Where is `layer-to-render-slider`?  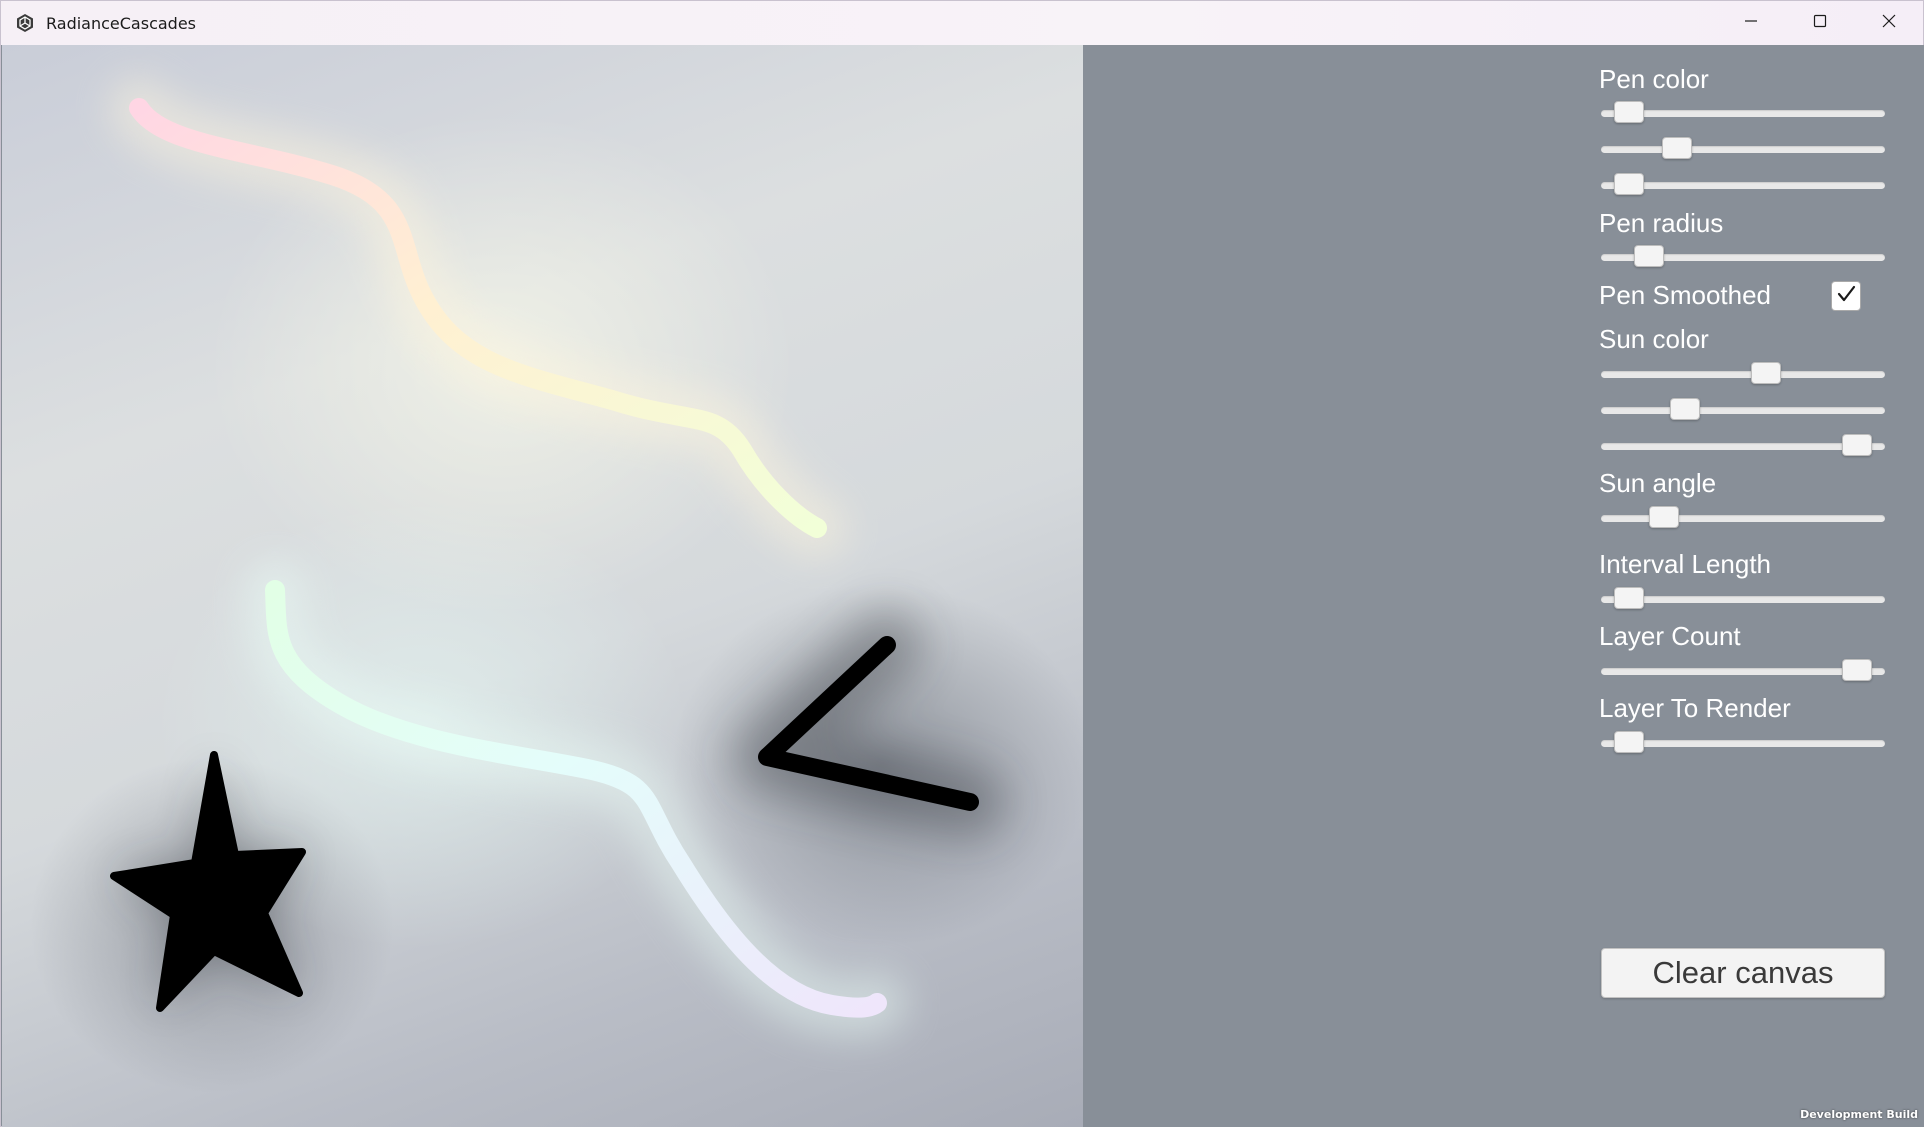 layer-to-render-slider is located at coordinates (1743, 743).